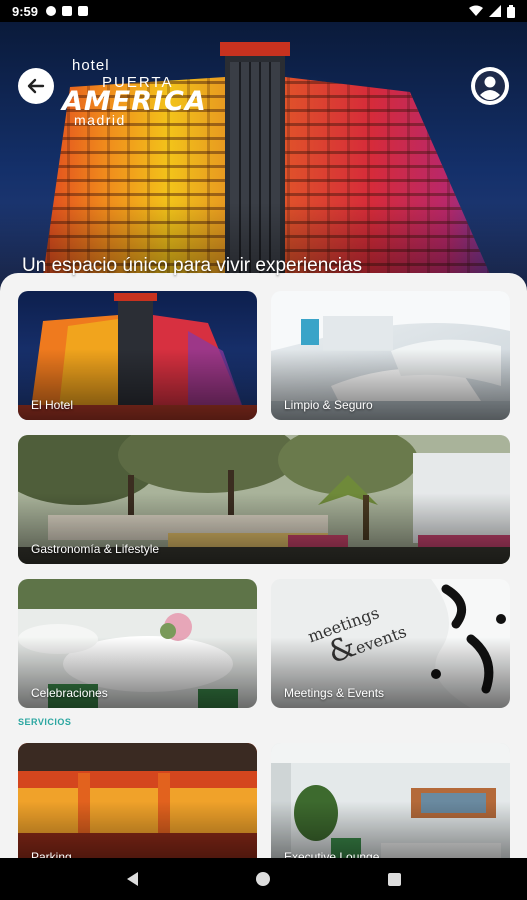 The image size is (527, 900). Describe the element at coordinates (334, 693) in the screenshot. I see `card-label: Meetings & Events` at that location.